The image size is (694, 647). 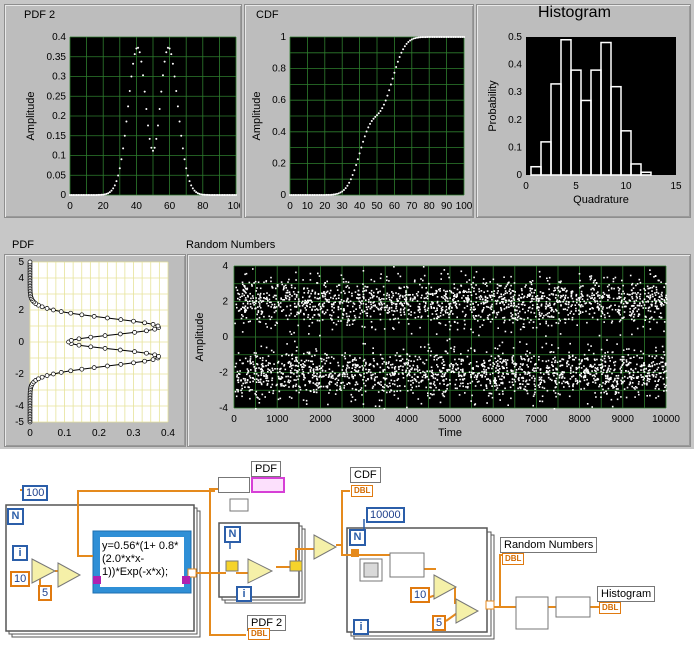 What do you see at coordinates (35, 493) in the screenshot?
I see `const-100: 100` at bounding box center [35, 493].